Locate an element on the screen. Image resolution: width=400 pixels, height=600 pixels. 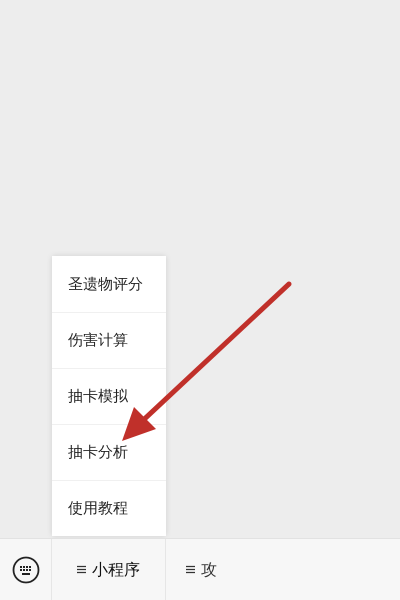
menu-item: 使用教程 is located at coordinates (109, 508).